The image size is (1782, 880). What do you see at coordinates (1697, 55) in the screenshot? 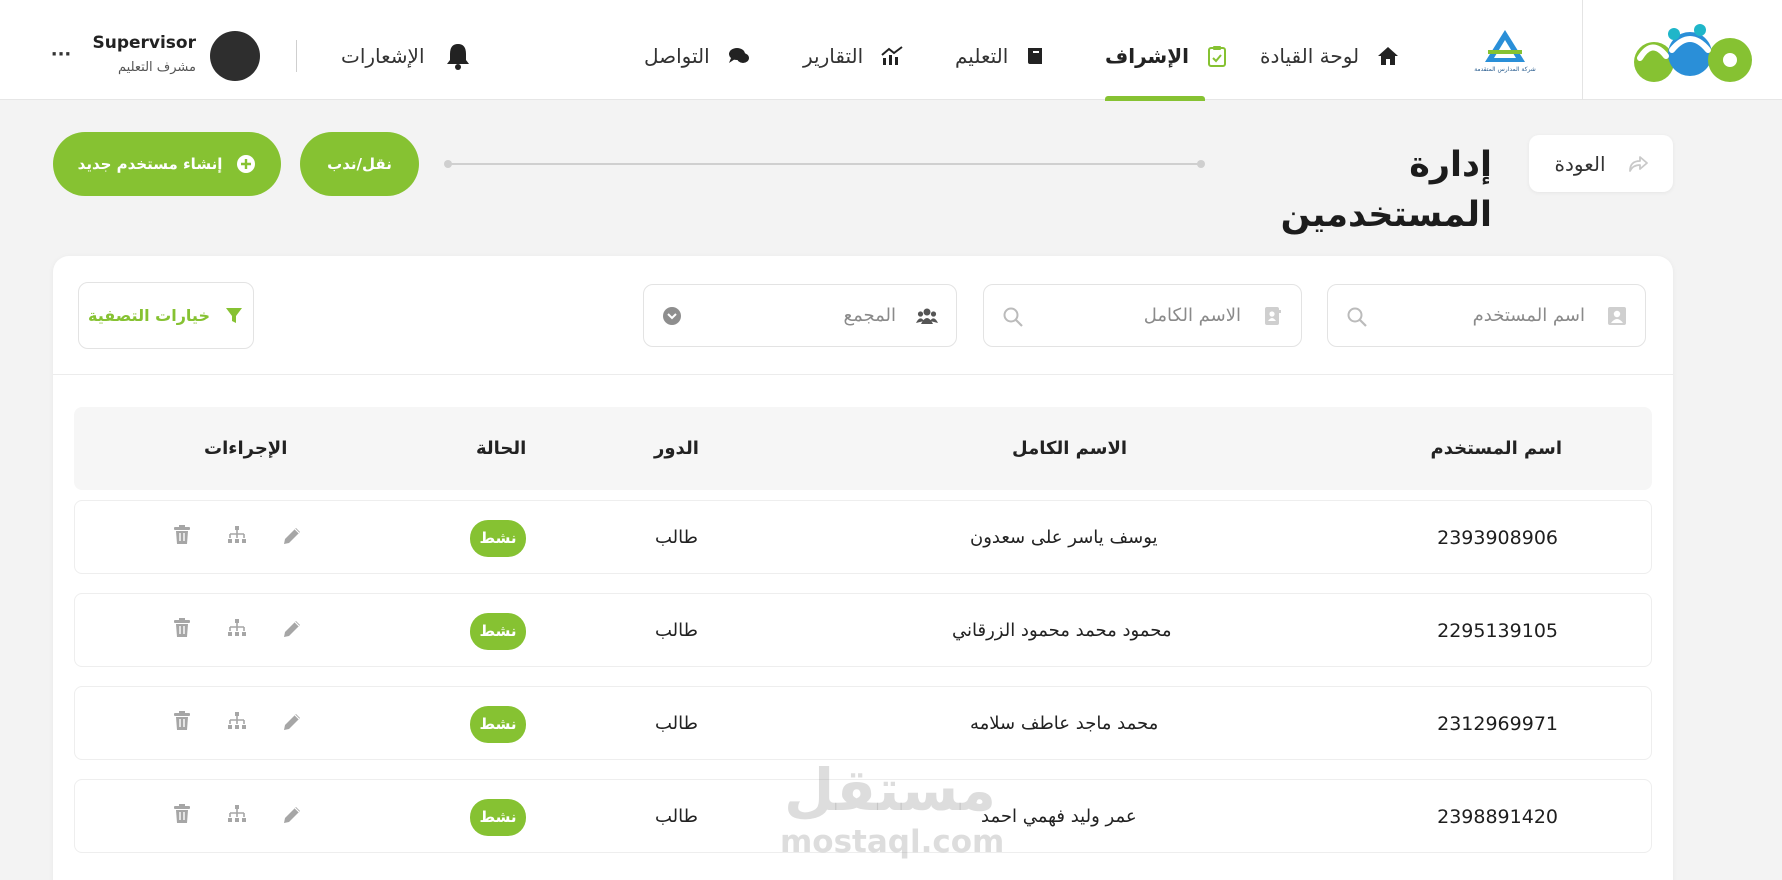
I see `app-logo` at bounding box center [1697, 55].